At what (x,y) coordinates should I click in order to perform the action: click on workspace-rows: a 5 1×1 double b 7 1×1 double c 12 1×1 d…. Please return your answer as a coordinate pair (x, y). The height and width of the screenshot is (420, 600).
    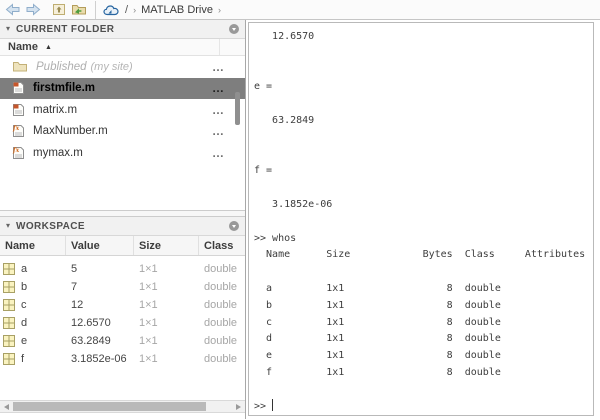
    Looking at the image, I should click on (122, 312).